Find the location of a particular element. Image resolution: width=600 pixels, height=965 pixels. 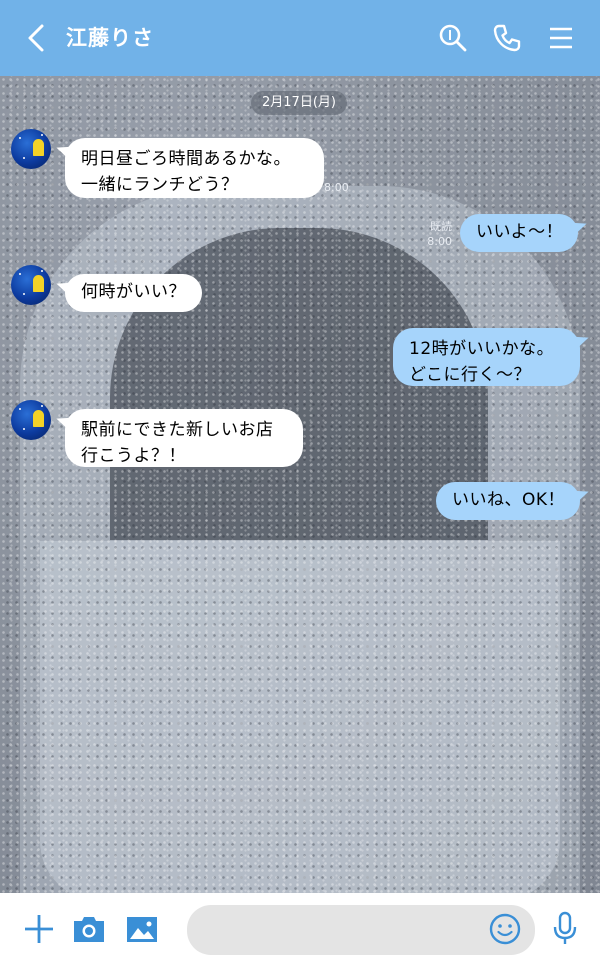

menu-icon is located at coordinates (561, 38).